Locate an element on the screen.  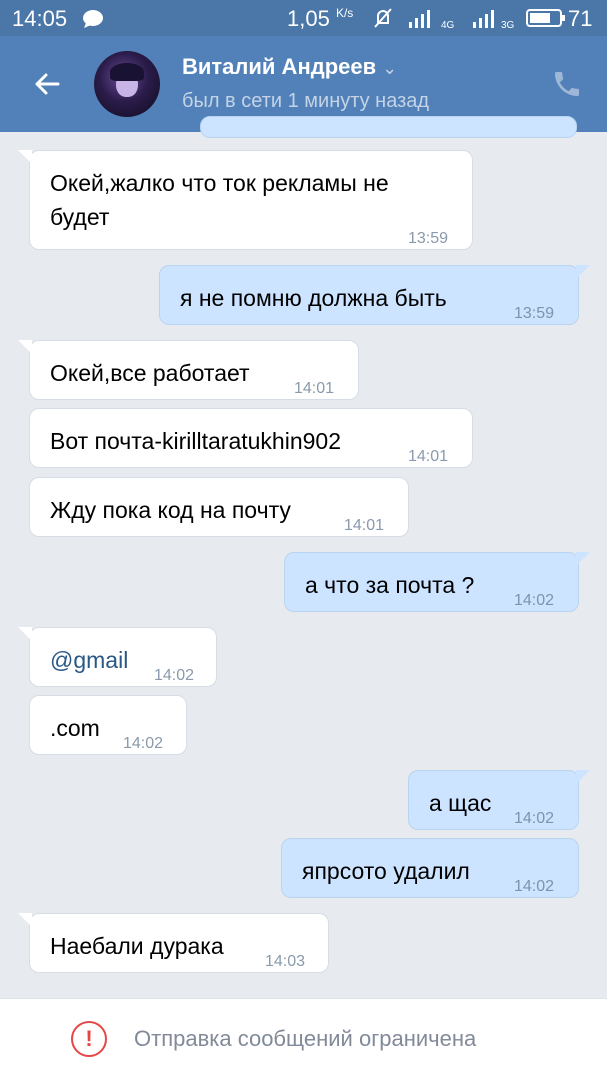
avatar-hair is located at coordinates (127, 72).